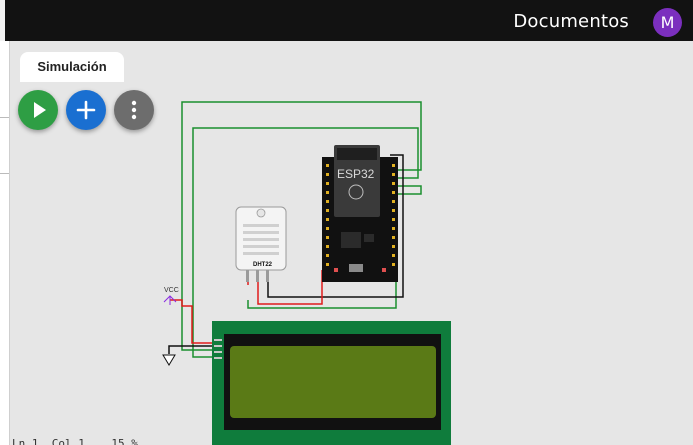 This screenshot has width=693, height=445. What do you see at coordinates (169, 360) in the screenshot?
I see `ground-icon` at bounding box center [169, 360].